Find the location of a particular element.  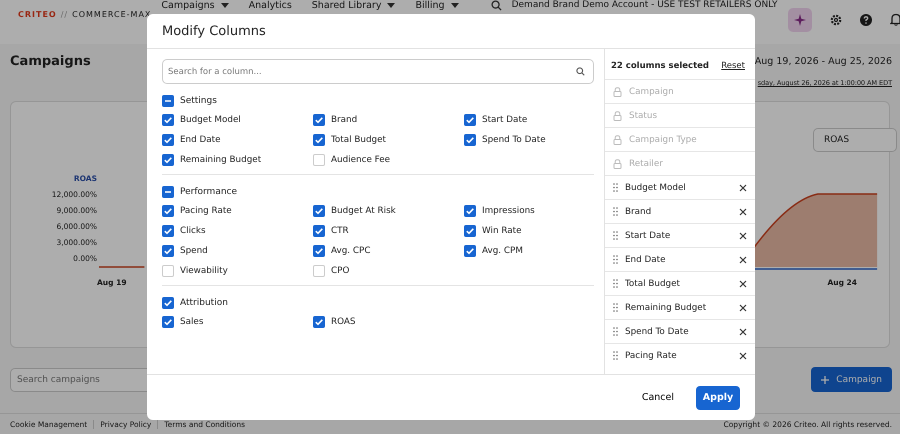

selected-column-item: Start Date is located at coordinates (680, 235).